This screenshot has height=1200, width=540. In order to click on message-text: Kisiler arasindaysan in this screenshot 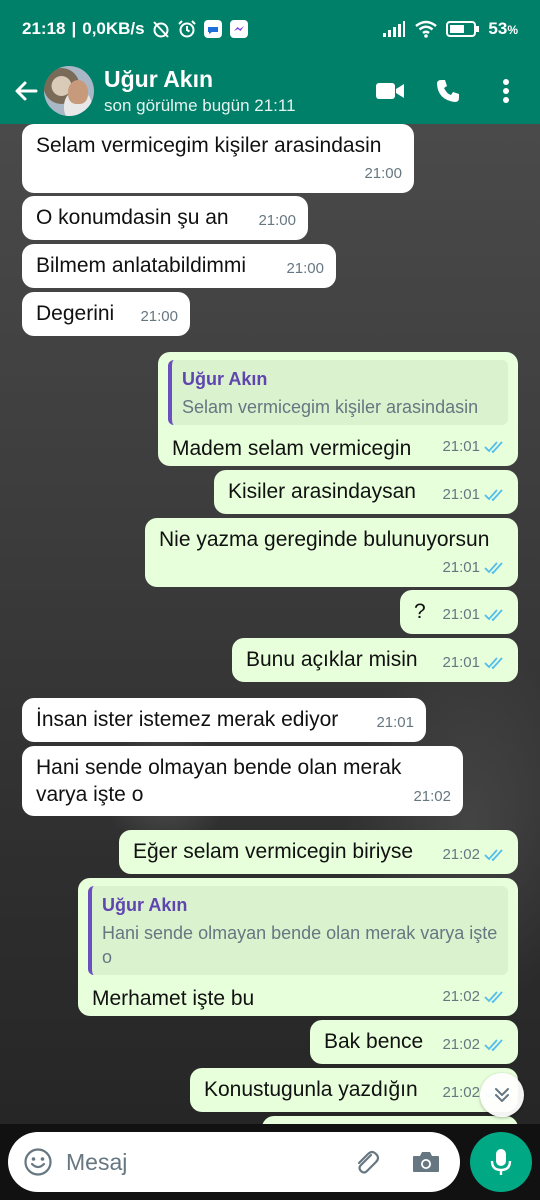, I will do `click(322, 491)`.